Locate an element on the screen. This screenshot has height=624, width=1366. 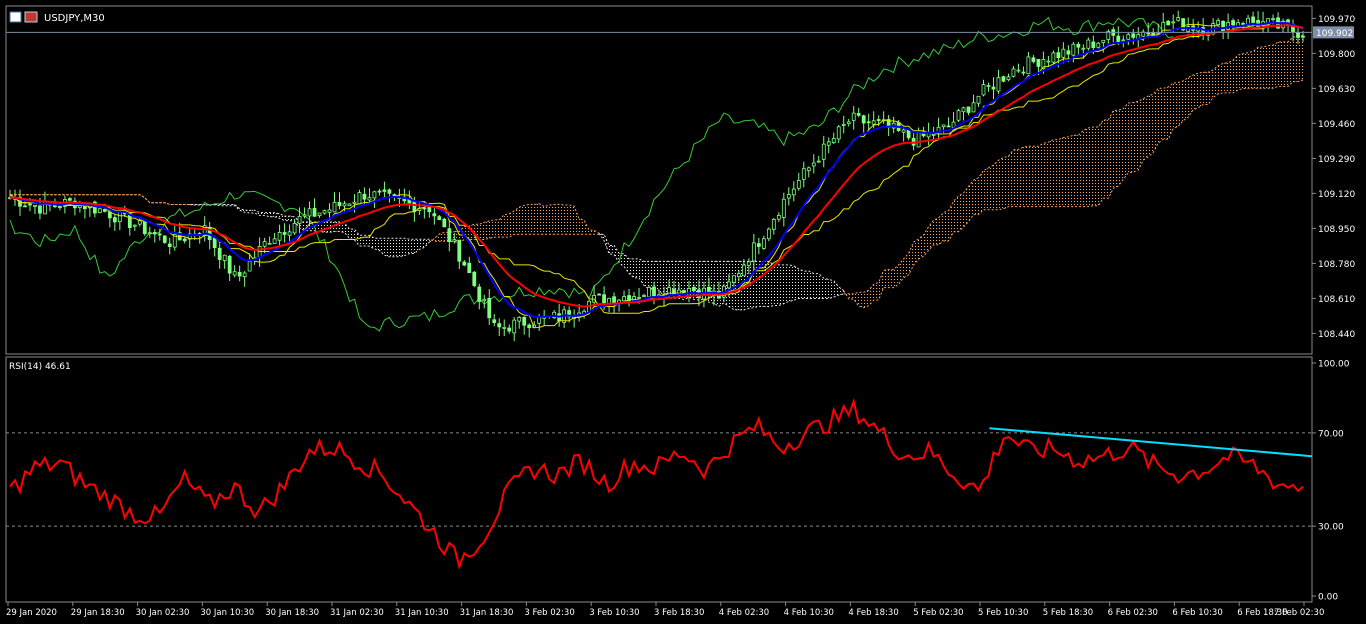
time-tick-label: 3 Feb 18:30 is located at coordinates (679, 613).